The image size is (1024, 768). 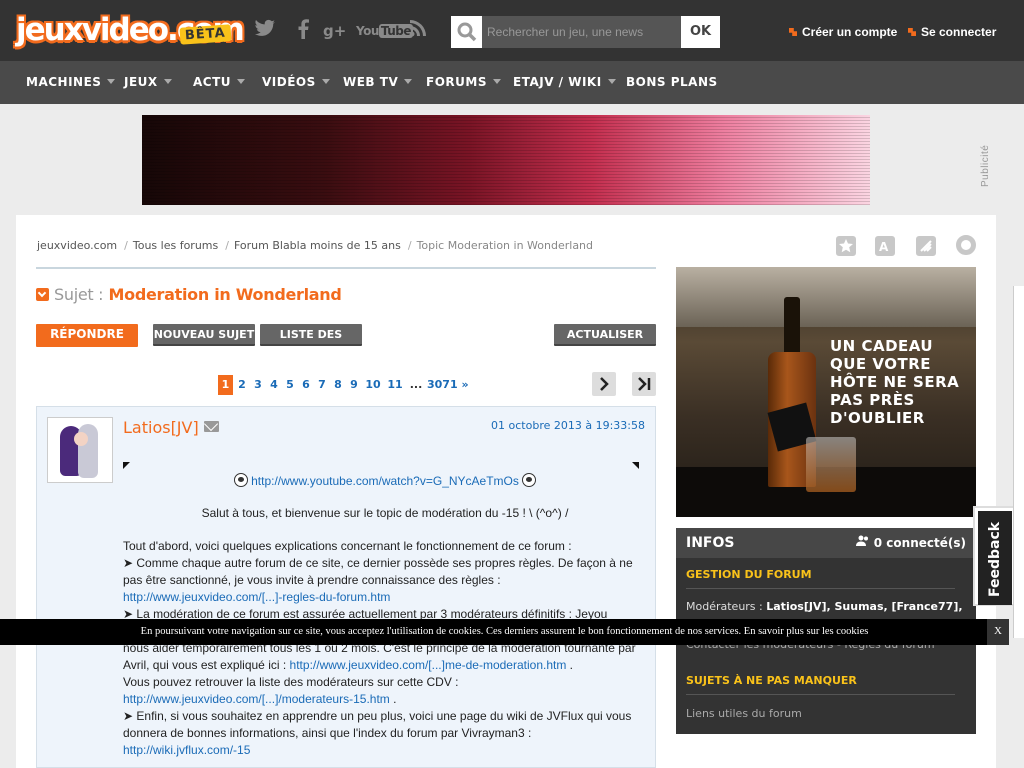 I want to click on reply-button: RÉPONDRE, so click(x=87, y=335).